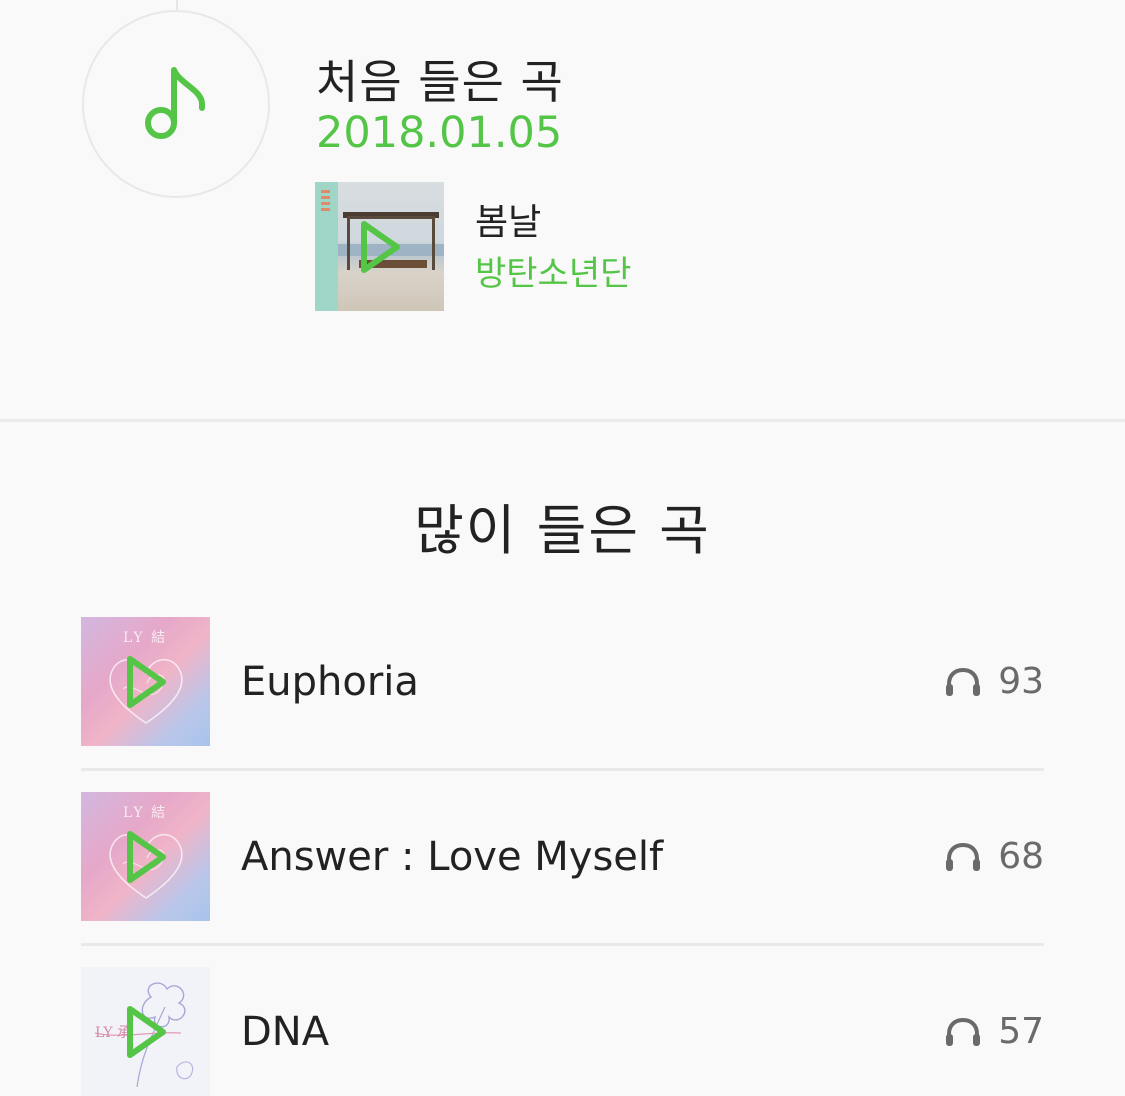  Describe the element at coordinates (440, 82) in the screenshot. I see `first-listened-heading: 처음 들은 곡` at that location.